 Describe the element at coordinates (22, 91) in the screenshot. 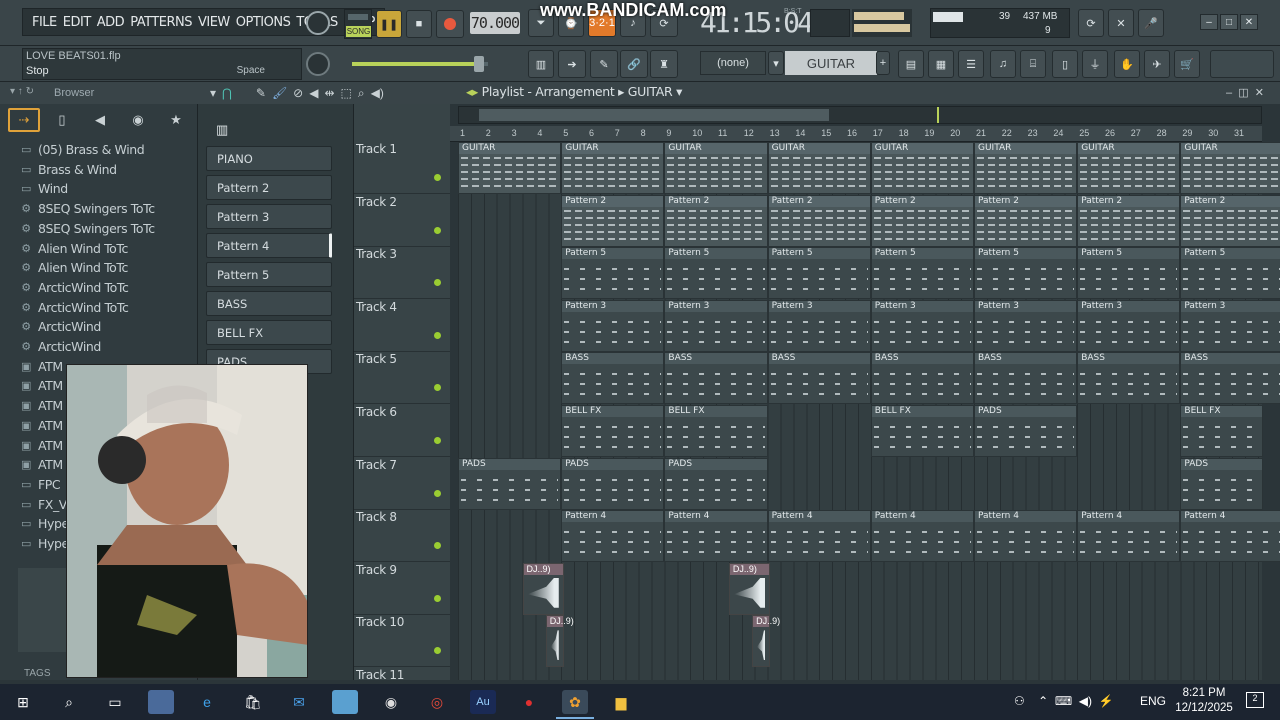

I see `browser-nav-icons: ▾ ↑ ↻` at that location.